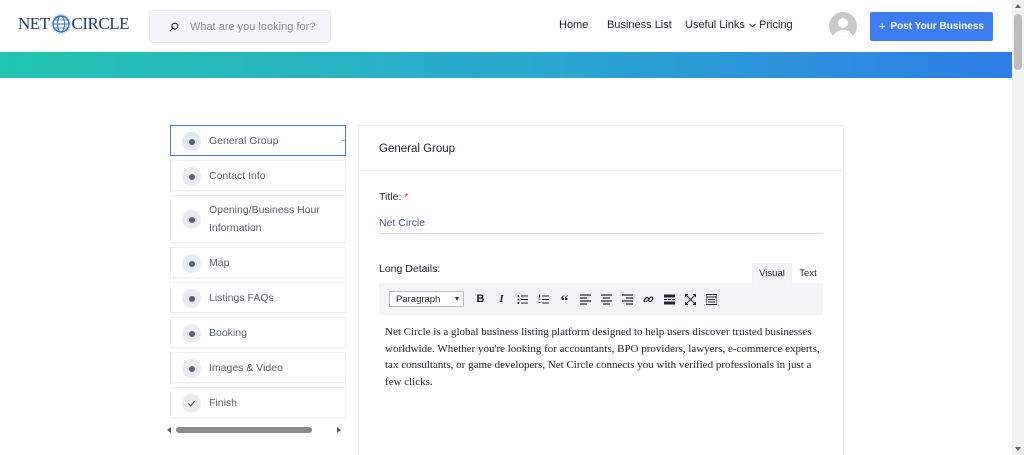  I want to click on nav-pricing: Pricing, so click(776, 25).